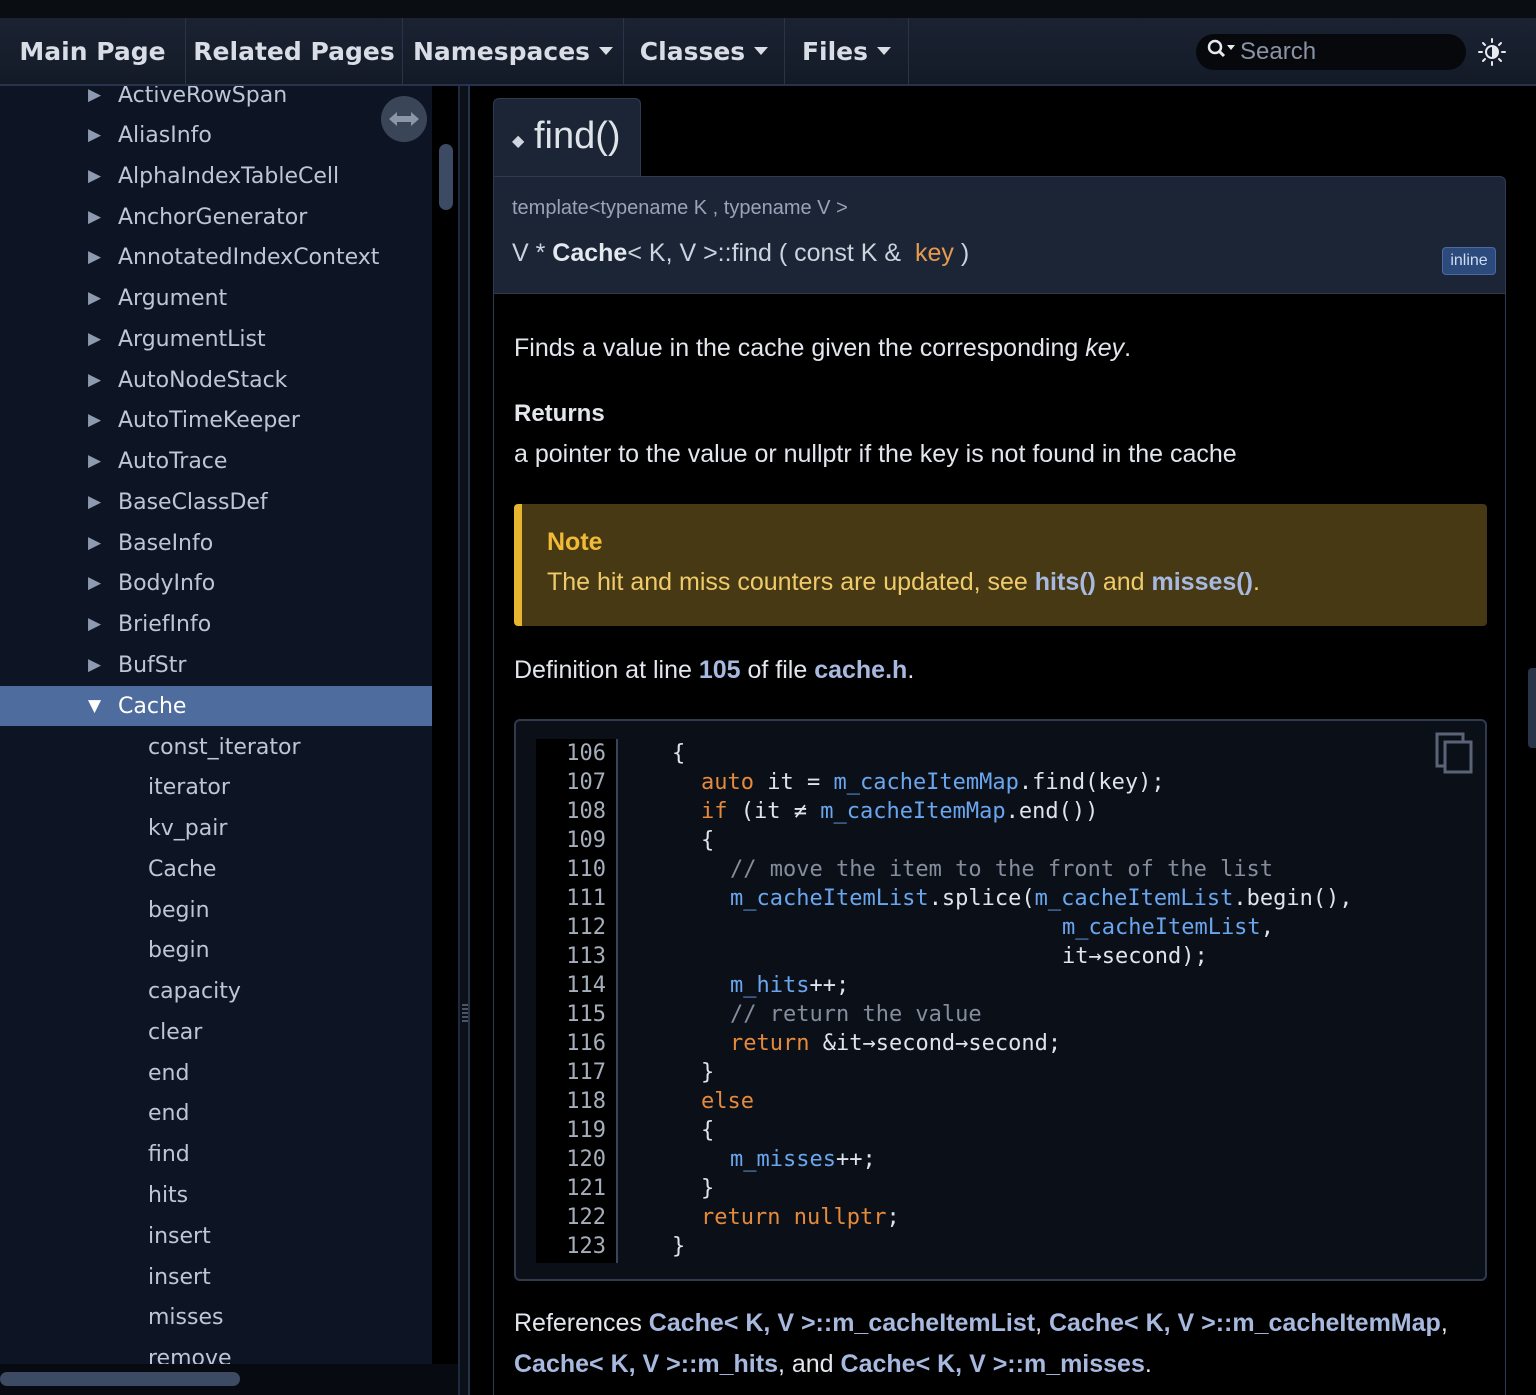 The image size is (1536, 1395). What do you see at coordinates (216, 380) in the screenshot?
I see `tree-item-autonodestack: ▶ AutoNodeStack` at bounding box center [216, 380].